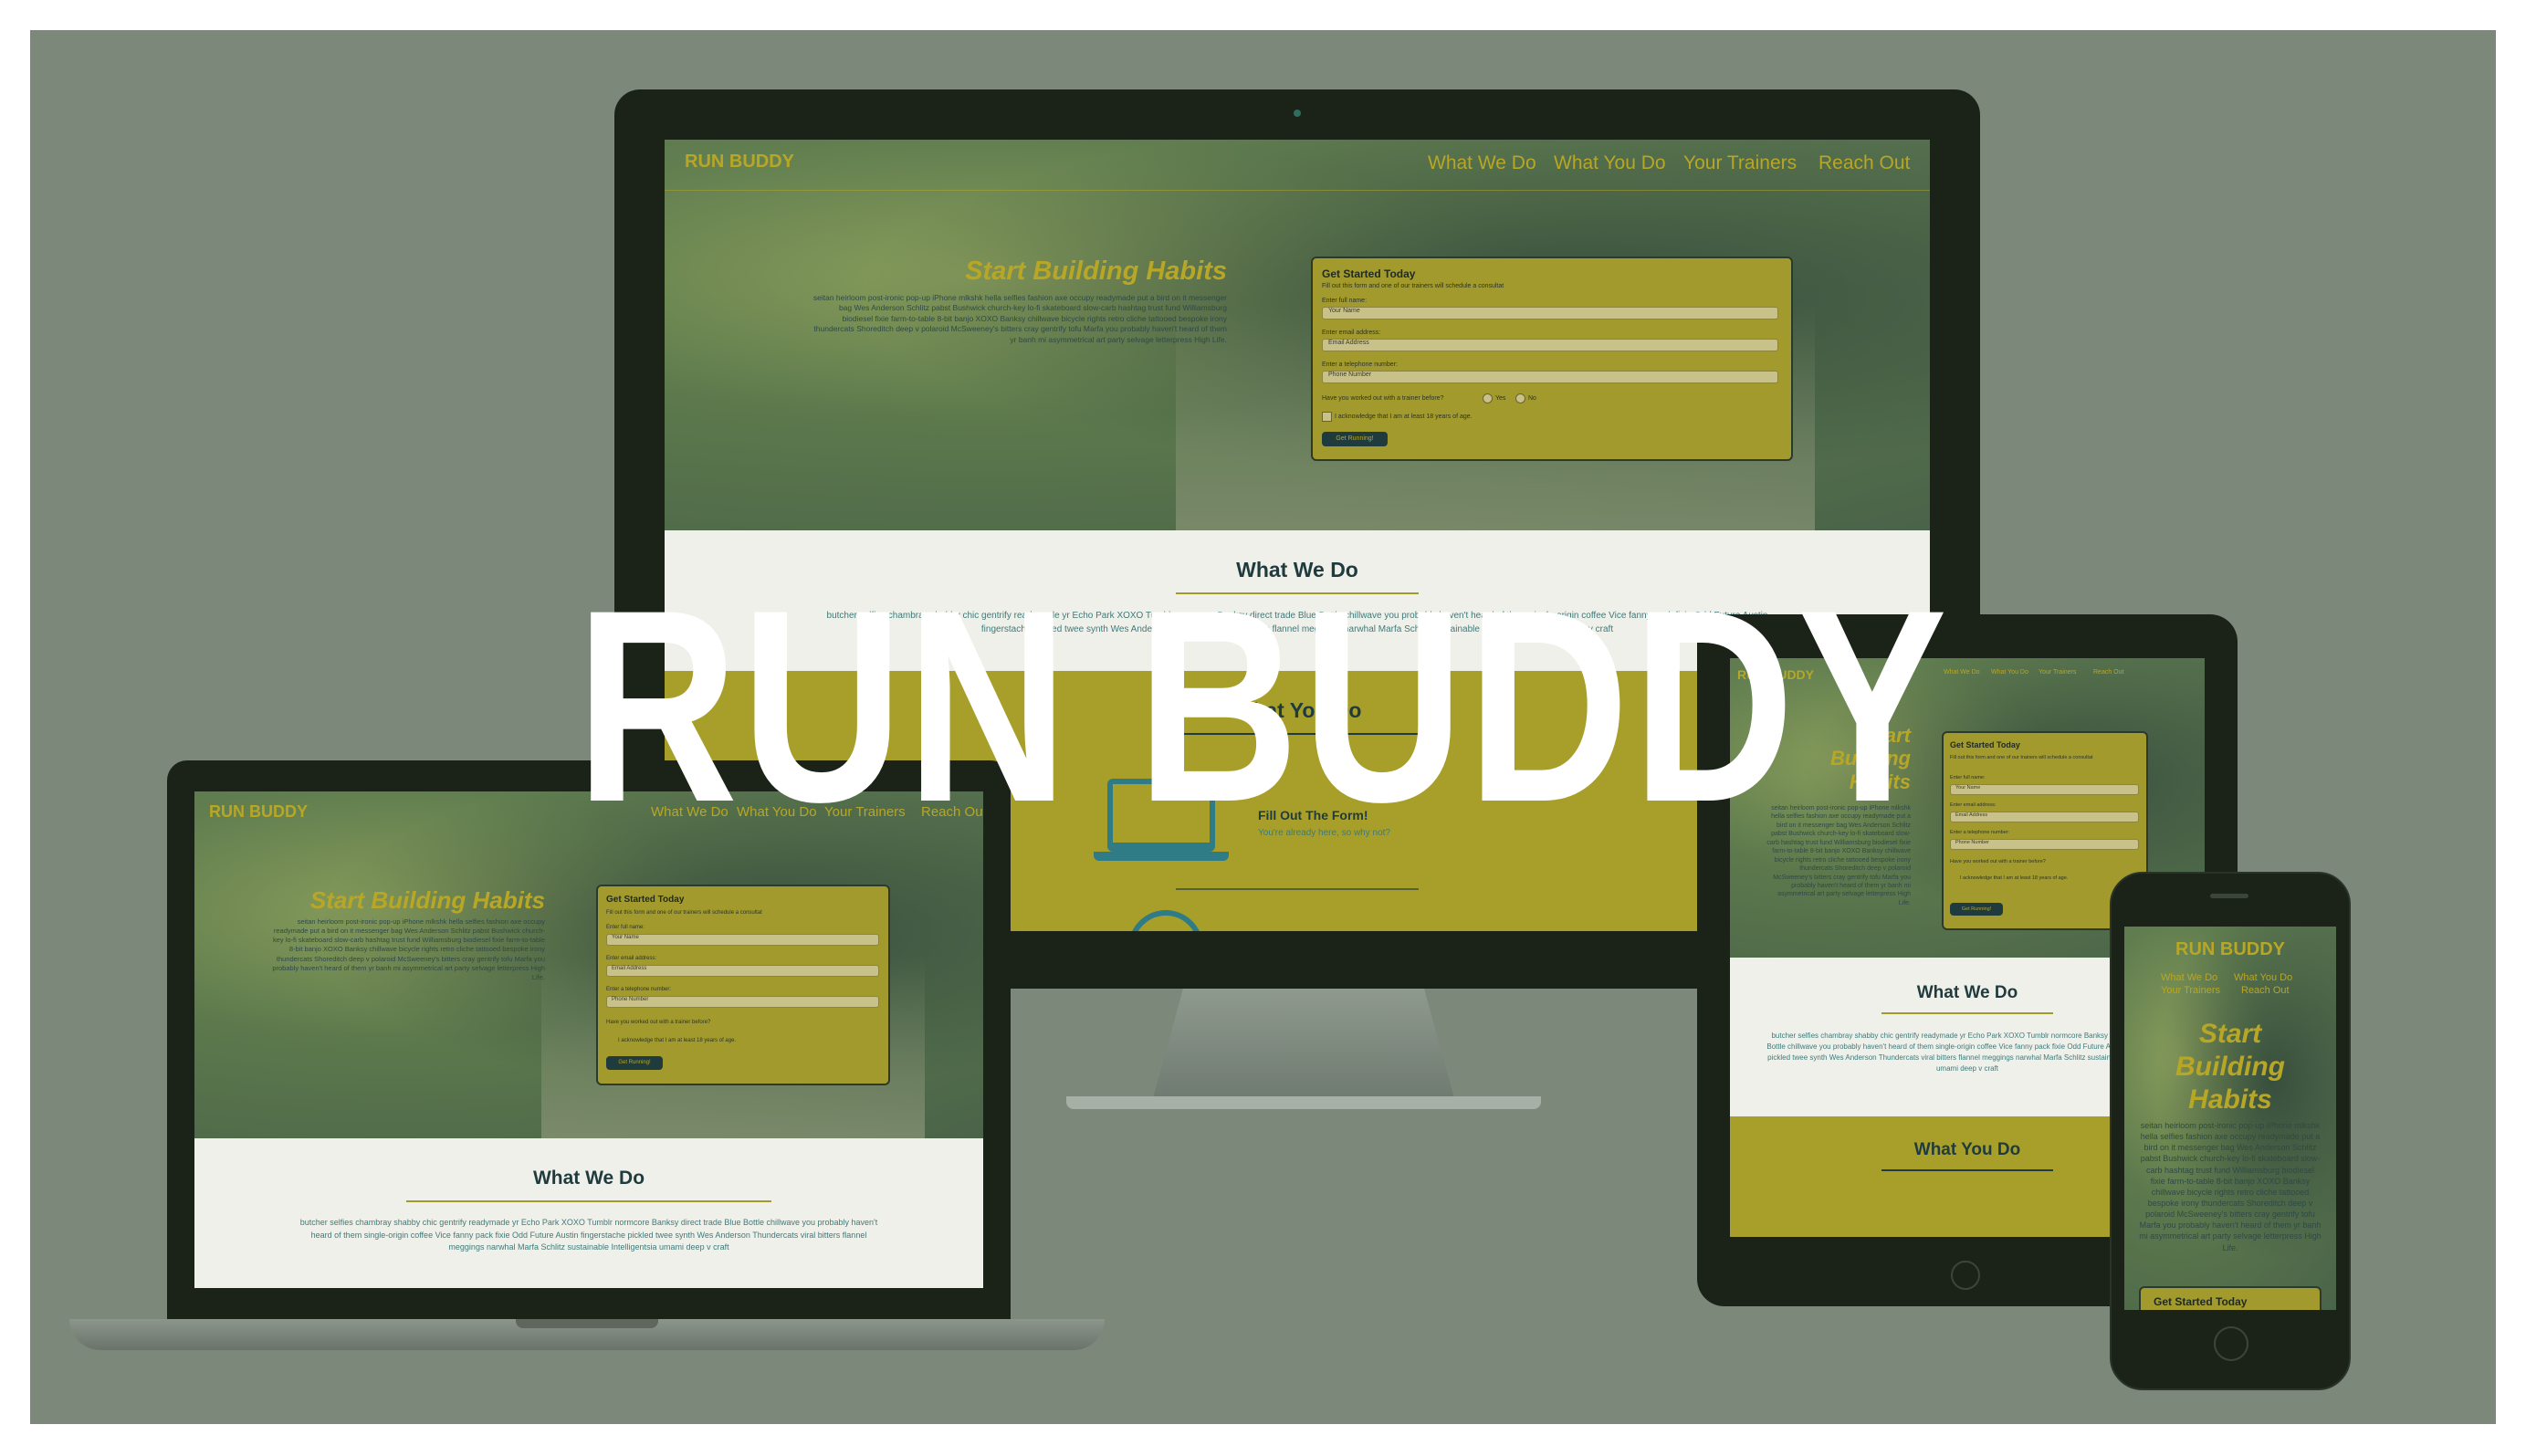 Image resolution: width=2526 pixels, height=1456 pixels. I want to click on hero-title: Start Building Habits, so click(1096, 271).